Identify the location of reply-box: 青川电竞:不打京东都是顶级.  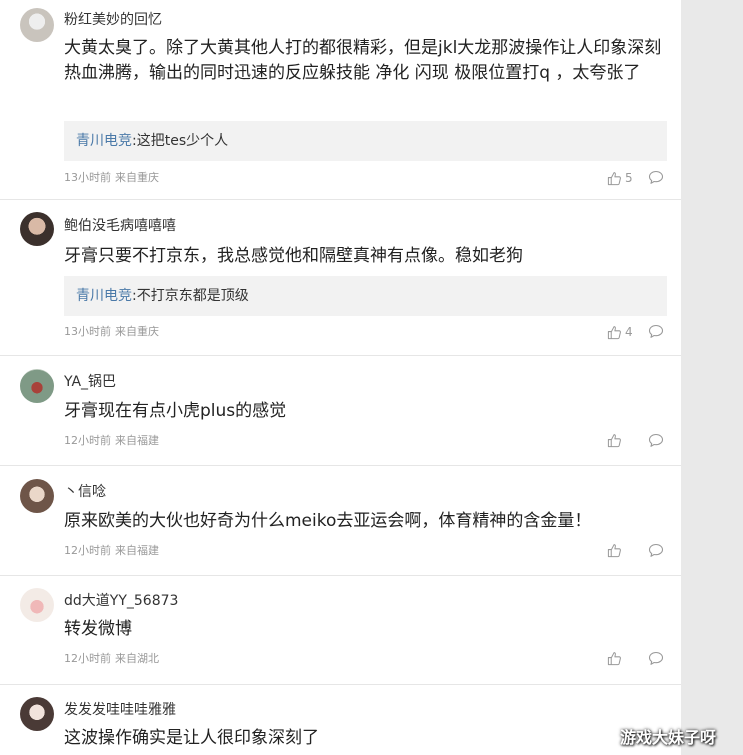
(365, 296).